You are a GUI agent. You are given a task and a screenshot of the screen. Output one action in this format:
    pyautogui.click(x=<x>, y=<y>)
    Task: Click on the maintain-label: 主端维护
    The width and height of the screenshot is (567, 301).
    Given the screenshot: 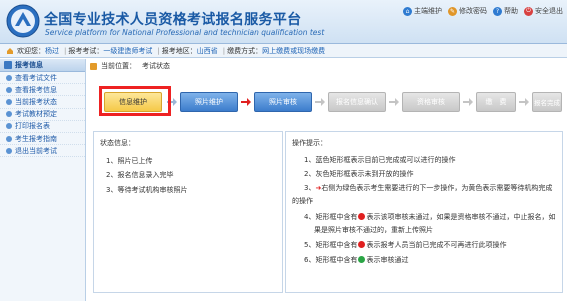 What is the action you would take?
    pyautogui.click(x=428, y=11)
    